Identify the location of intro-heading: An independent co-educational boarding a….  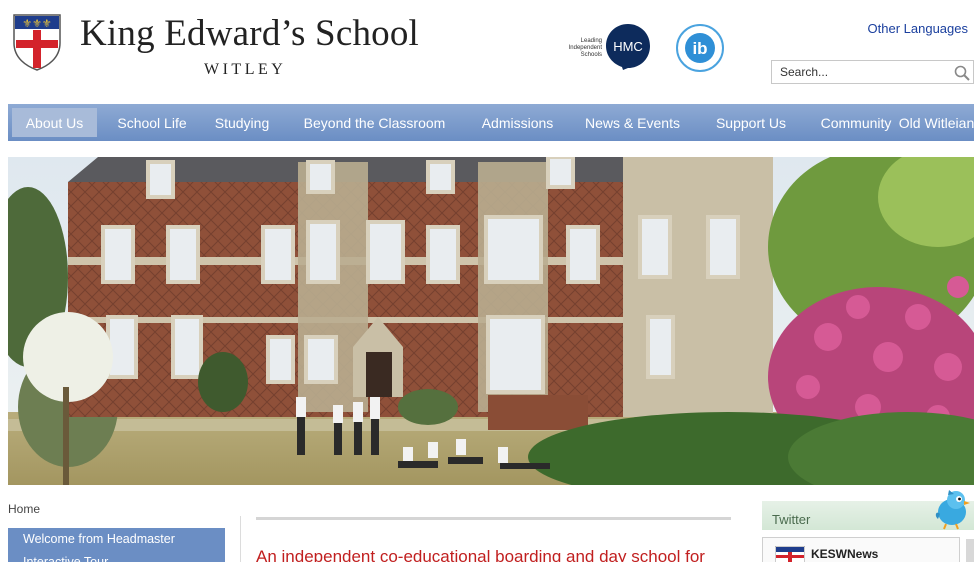
(480, 554).